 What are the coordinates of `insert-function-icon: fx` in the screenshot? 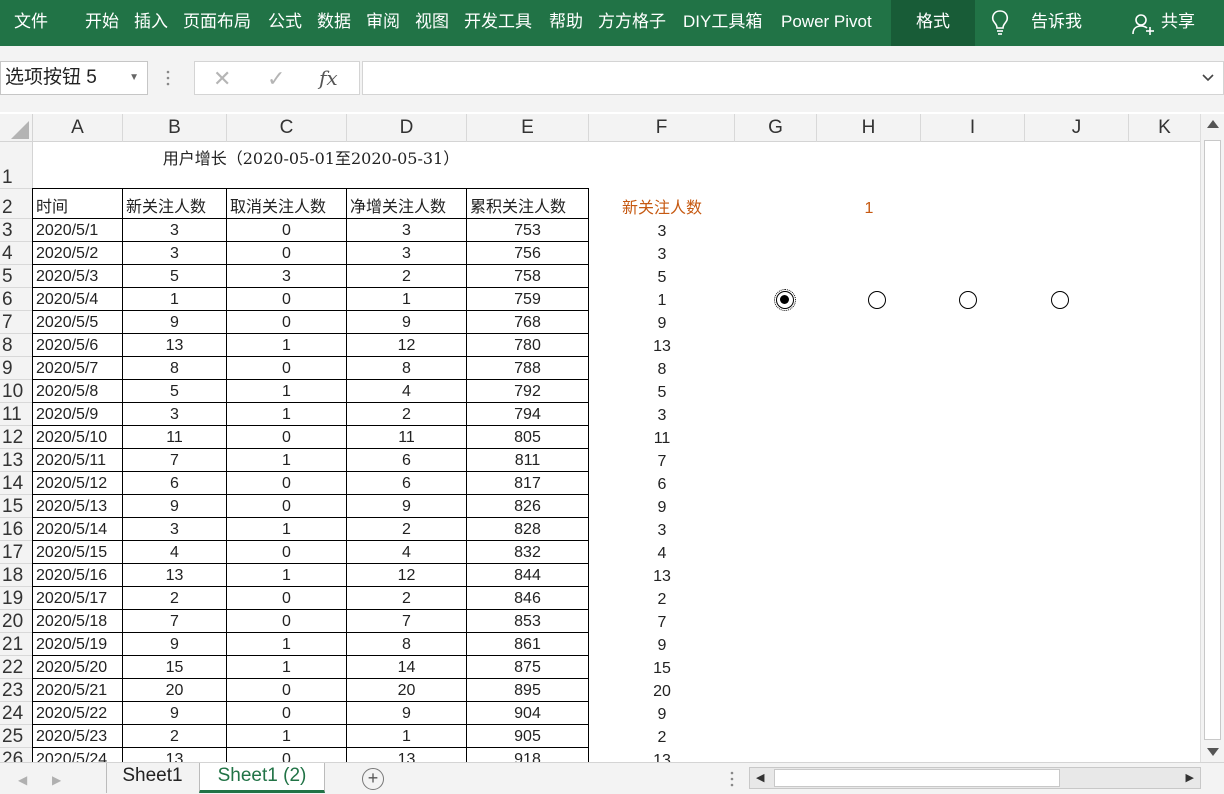 It's located at (328, 78).